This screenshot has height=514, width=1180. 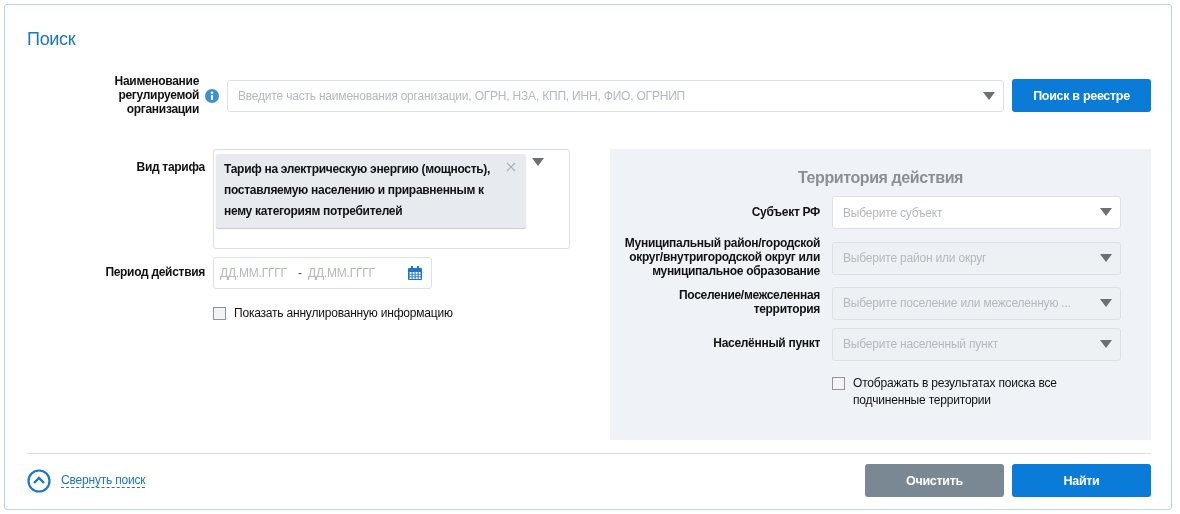 What do you see at coordinates (766, 344) in the screenshot?
I see `field-label: Населённый пункт` at bounding box center [766, 344].